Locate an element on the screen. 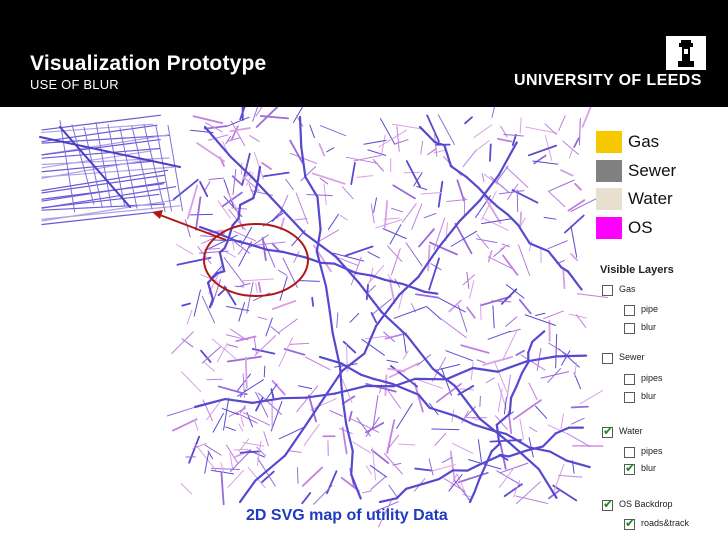 The height and width of the screenshot is (546, 728). layer-os-roads-checkbox: ✔ is located at coordinates (629, 523).